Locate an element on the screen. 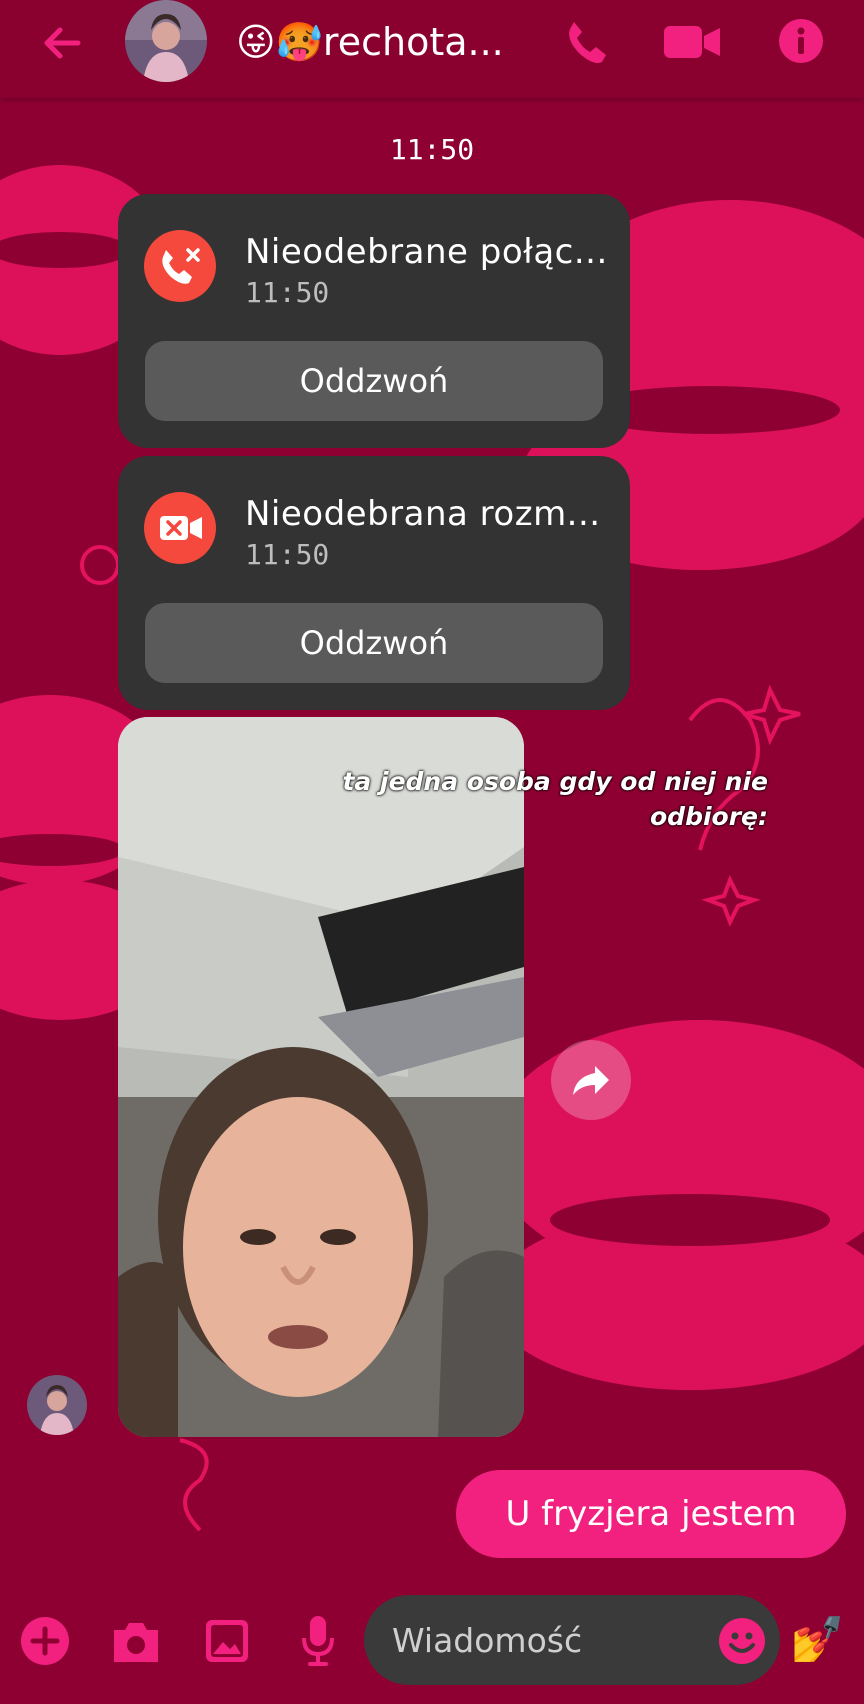 The height and width of the screenshot is (1704, 864). missed-call-icon is located at coordinates (180, 266).